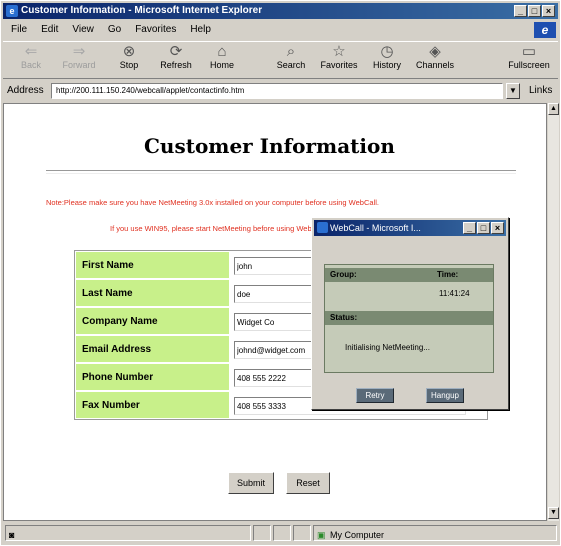  Describe the element at coordinates (152, 265) in the screenshot. I see `first-name-label: First Name` at that location.